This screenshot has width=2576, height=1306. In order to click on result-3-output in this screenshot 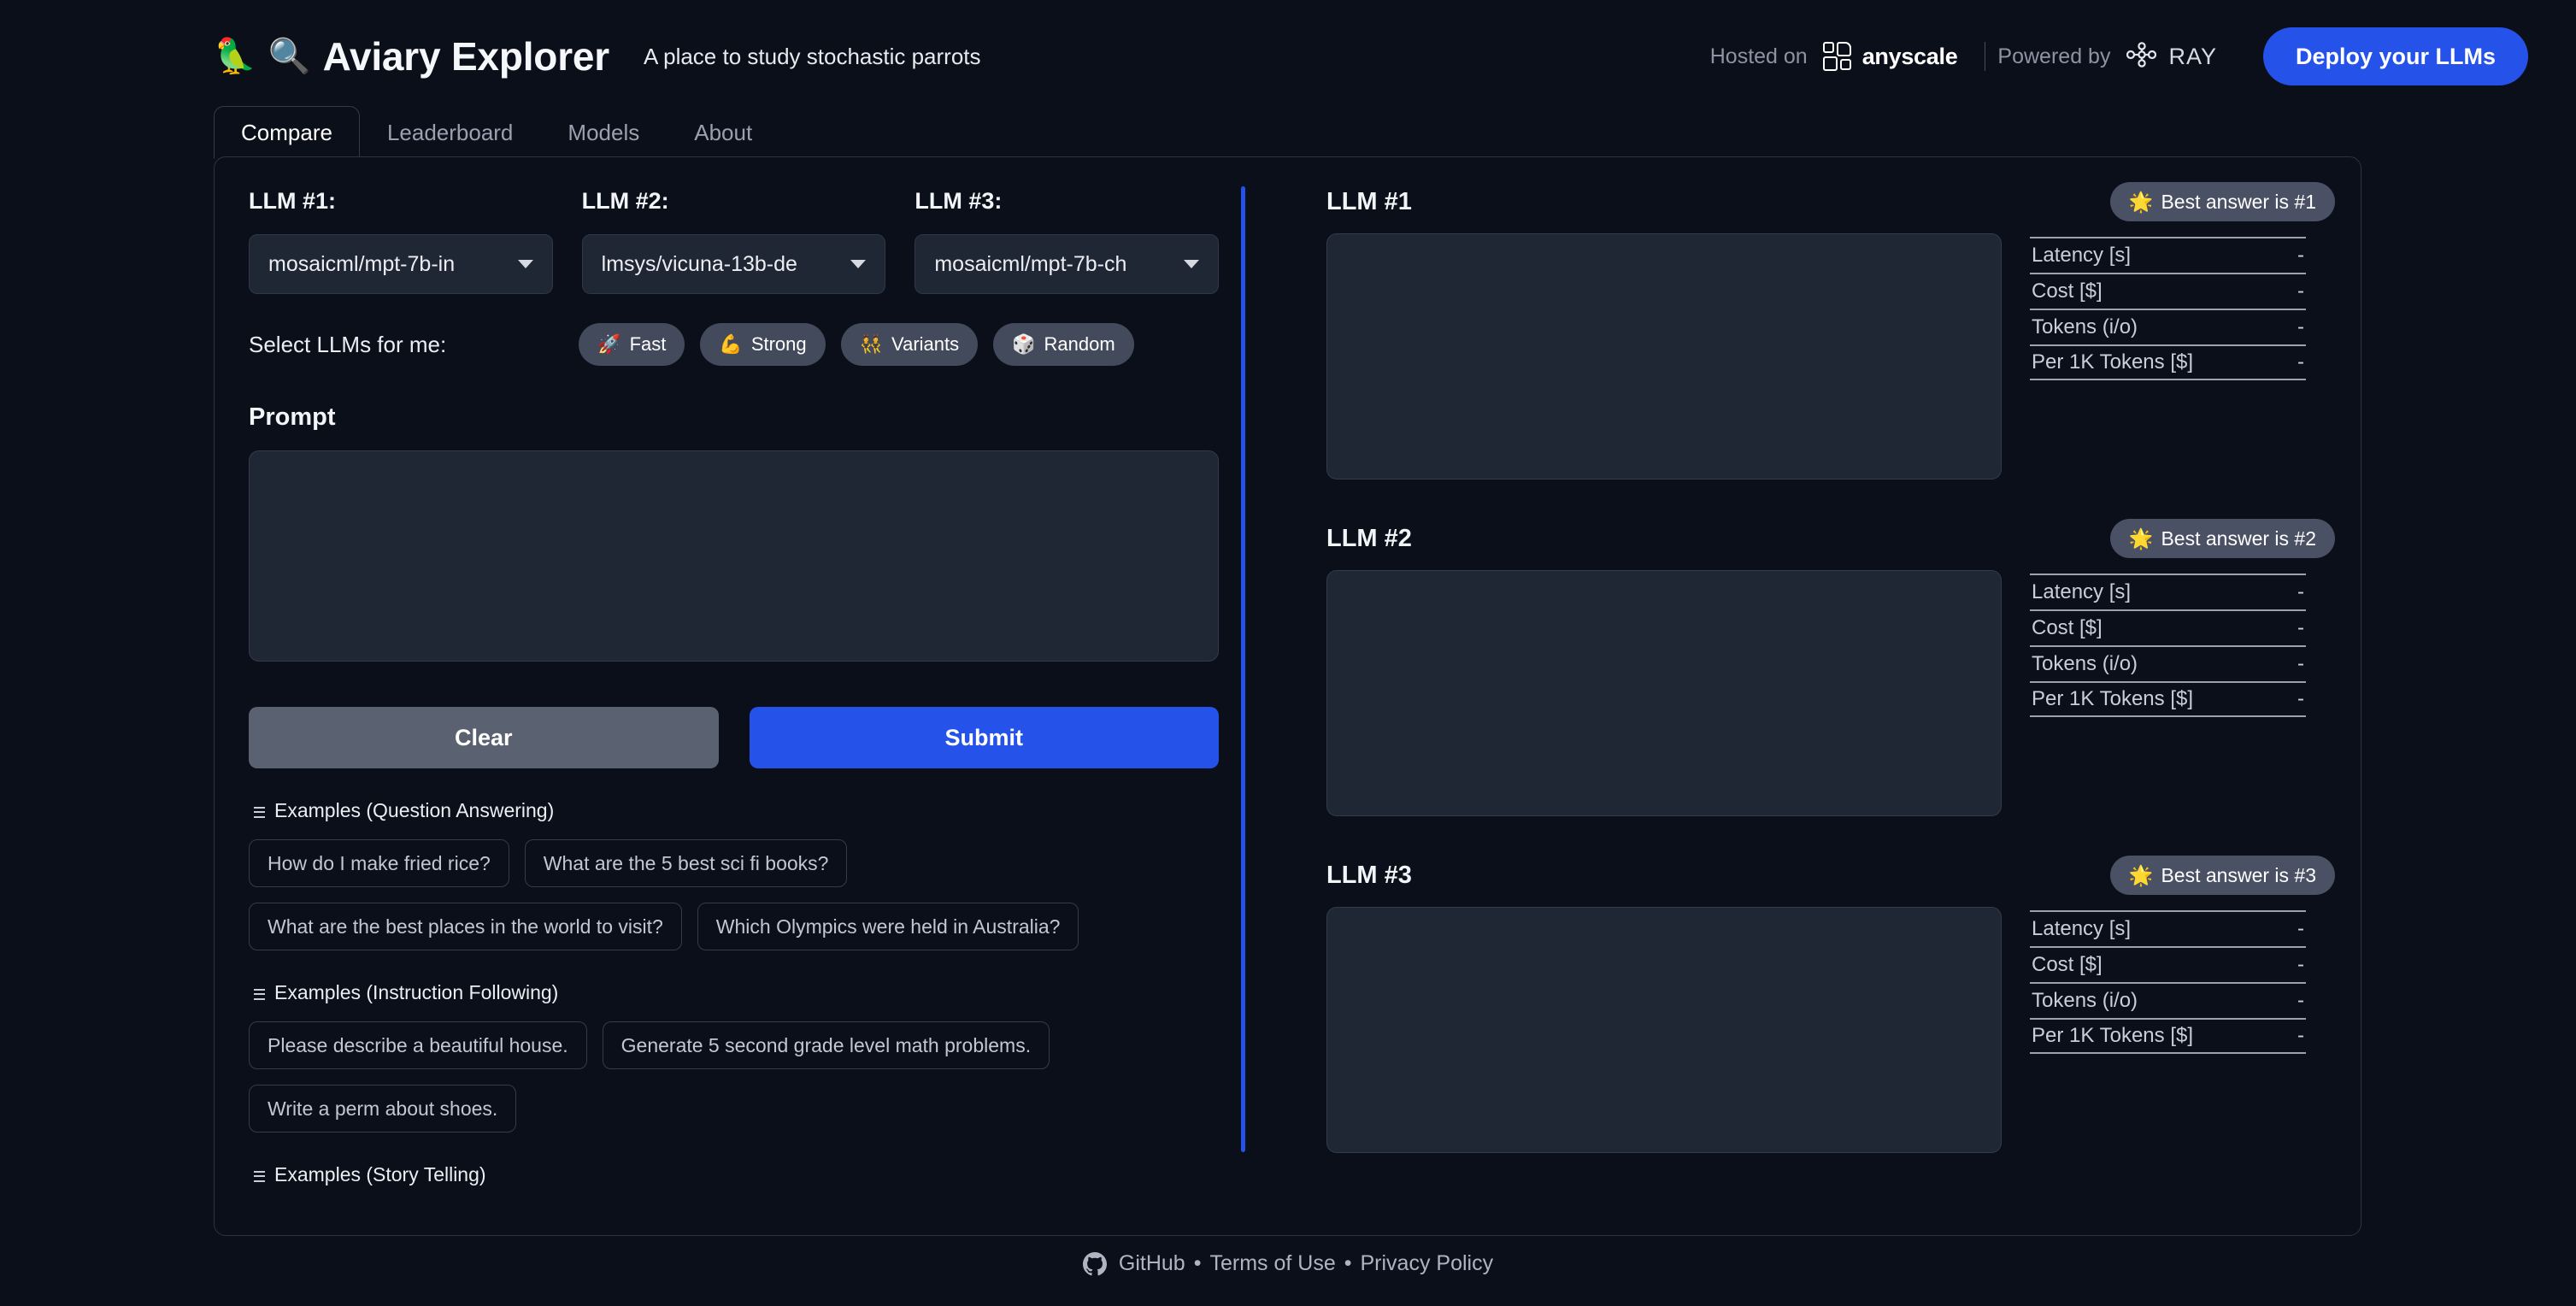, I will do `click(1664, 1030)`.